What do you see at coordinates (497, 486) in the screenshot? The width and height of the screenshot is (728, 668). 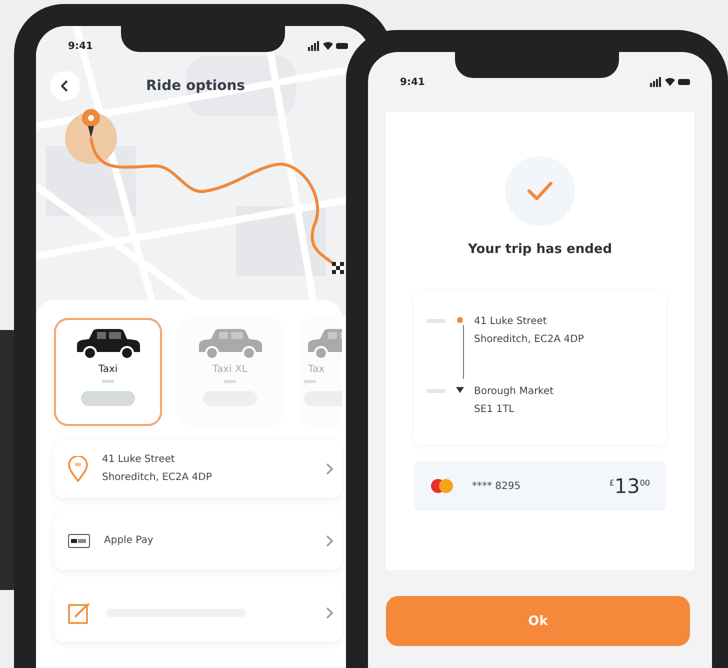 I see `card-number: **** 8295` at bounding box center [497, 486].